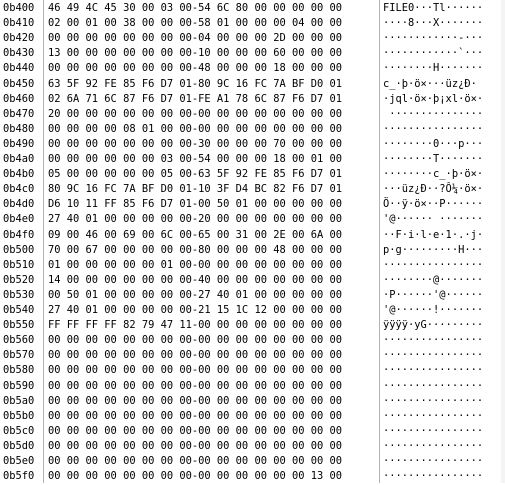 This screenshot has height=485, width=505. What do you see at coordinates (433, 39) in the screenshot?
I see `ascii-text: ············-···` at bounding box center [433, 39].